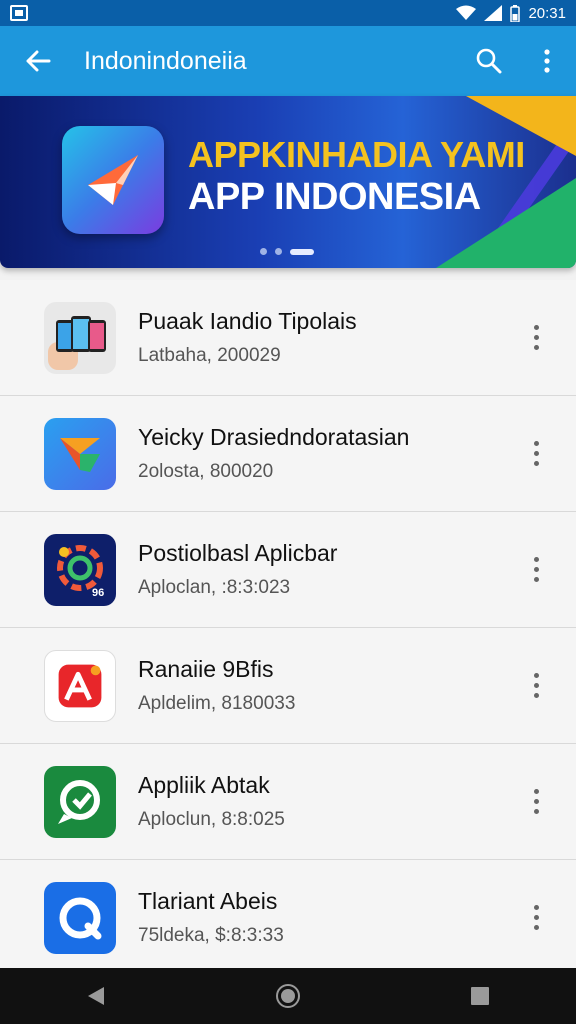  I want to click on app-name: Yeicky Drasiedndoratasian, so click(274, 437).